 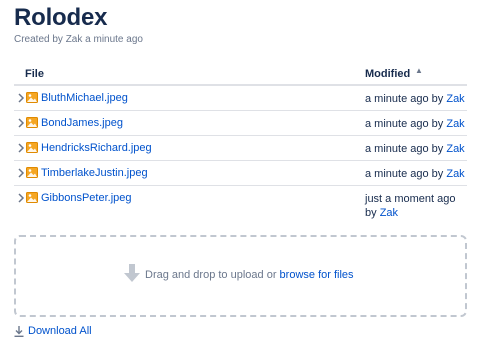 What do you see at coordinates (240, 123) in the screenshot?
I see `table-row: BondJames.jpeg a minute ago by Zak` at bounding box center [240, 123].